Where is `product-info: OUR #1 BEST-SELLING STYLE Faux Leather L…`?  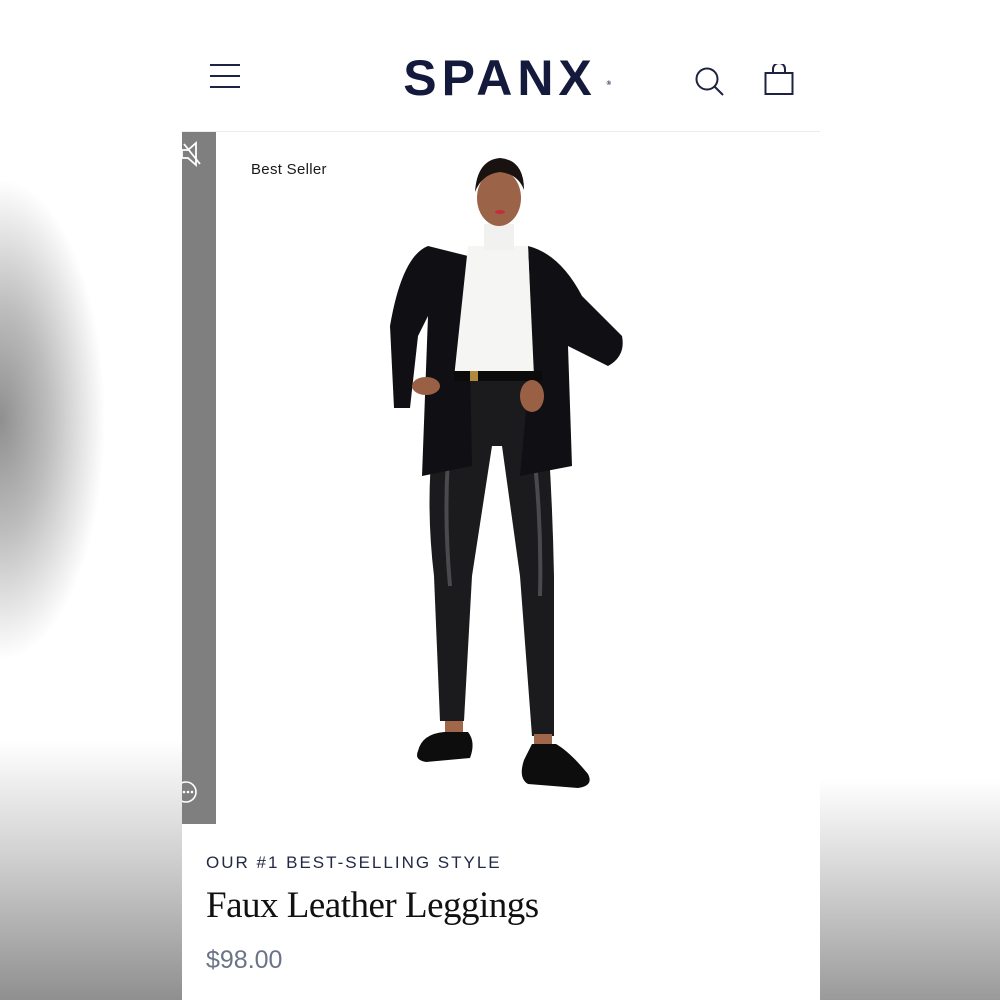 product-info: OUR #1 BEST-SELLING STYLE Faux Leather L… is located at coordinates (501, 912).